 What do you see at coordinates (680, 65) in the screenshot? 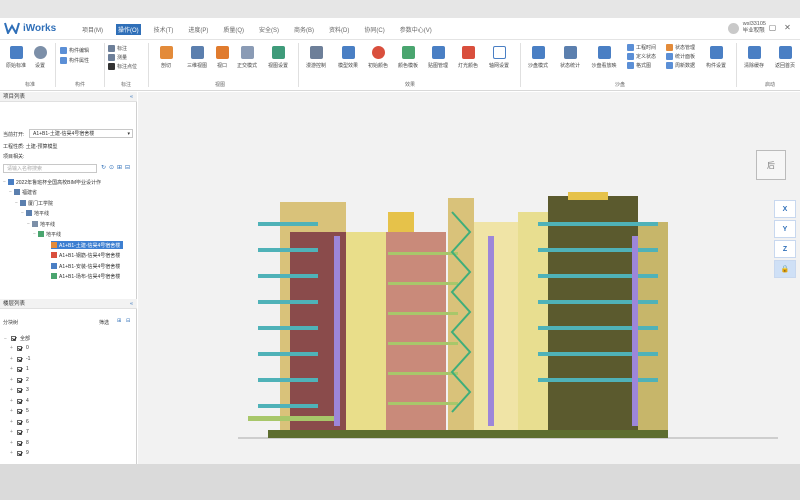
I see `count-data-button: 周新数据` at bounding box center [680, 65].